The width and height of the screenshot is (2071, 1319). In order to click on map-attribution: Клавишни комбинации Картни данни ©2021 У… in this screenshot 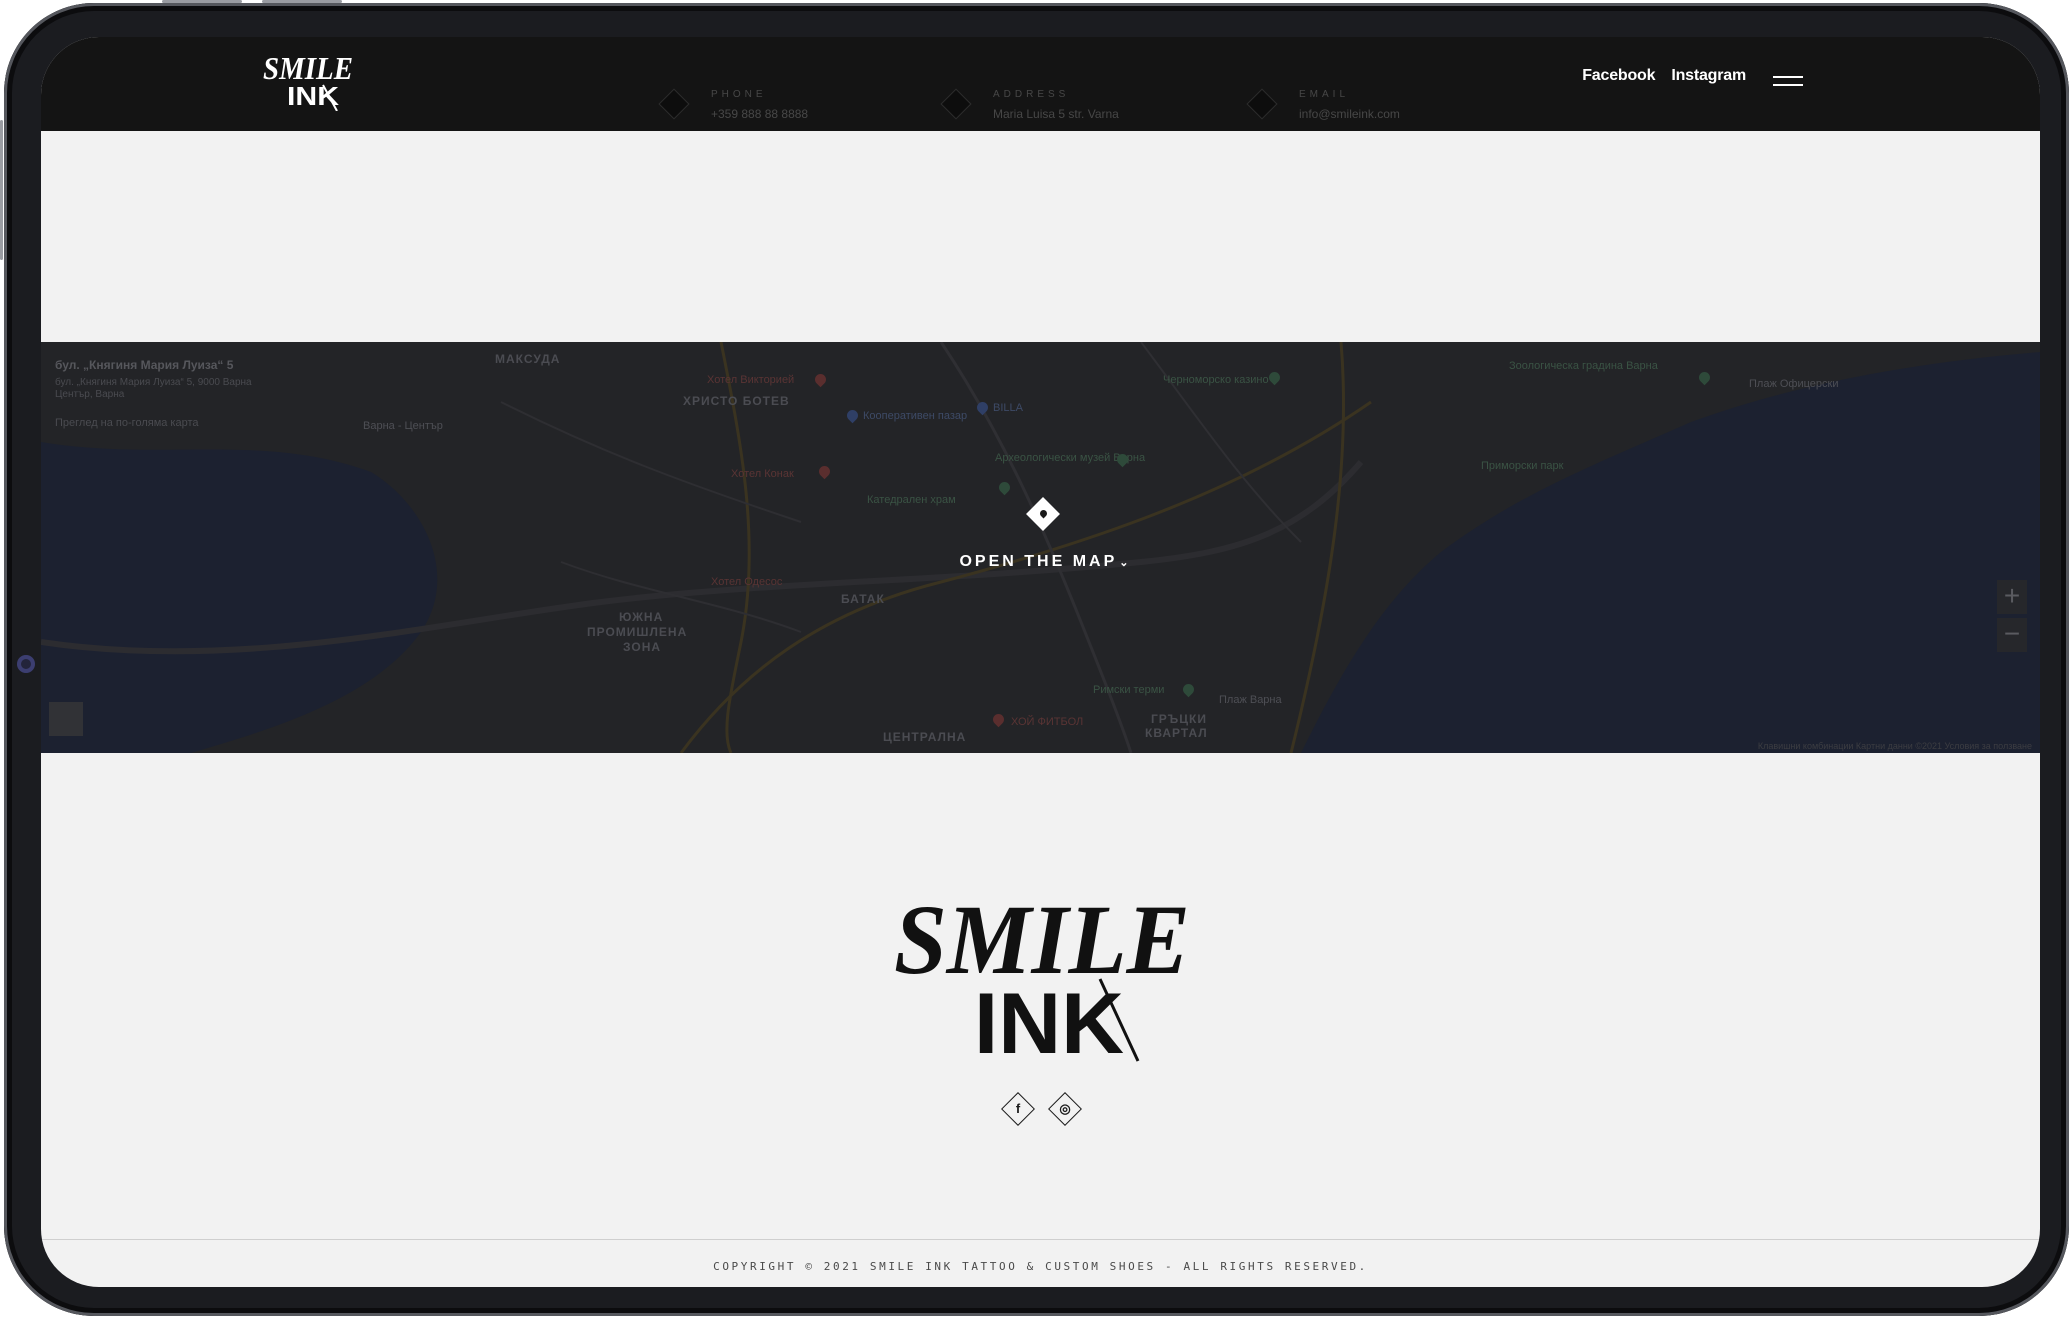, I will do `click(1895, 746)`.